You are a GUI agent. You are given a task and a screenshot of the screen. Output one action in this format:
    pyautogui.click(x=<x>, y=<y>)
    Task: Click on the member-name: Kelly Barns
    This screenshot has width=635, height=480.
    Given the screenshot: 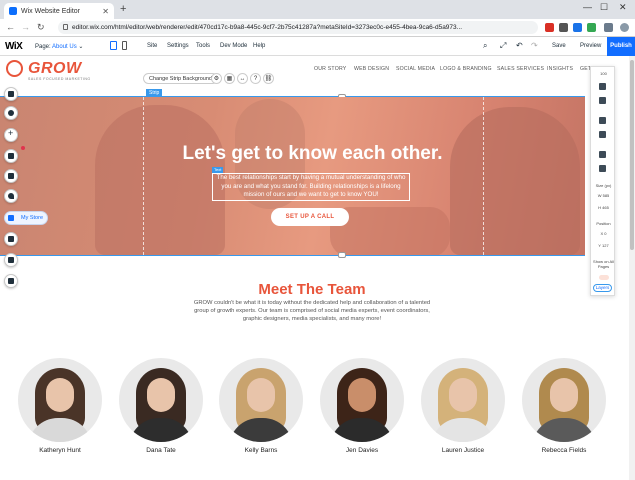 What is the action you would take?
    pyautogui.click(x=261, y=450)
    